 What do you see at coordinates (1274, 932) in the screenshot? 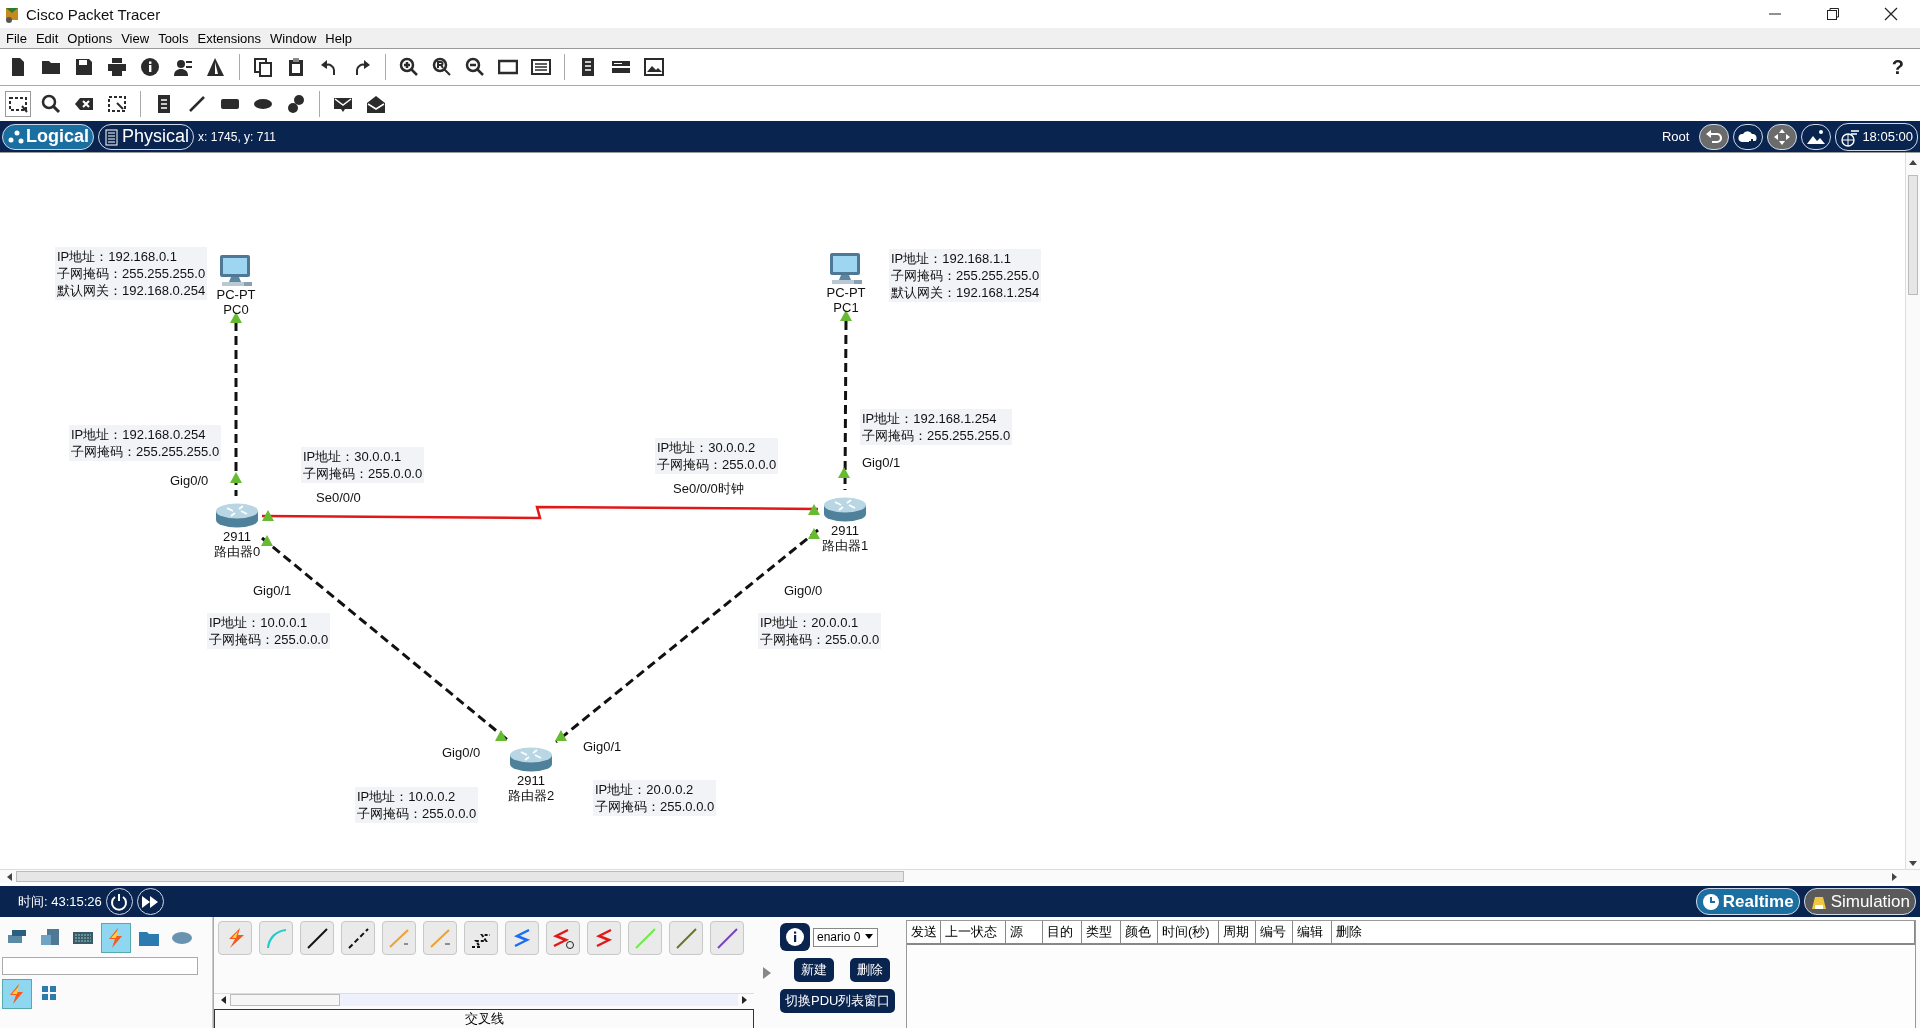
I see `column-header: 编号` at bounding box center [1274, 932].